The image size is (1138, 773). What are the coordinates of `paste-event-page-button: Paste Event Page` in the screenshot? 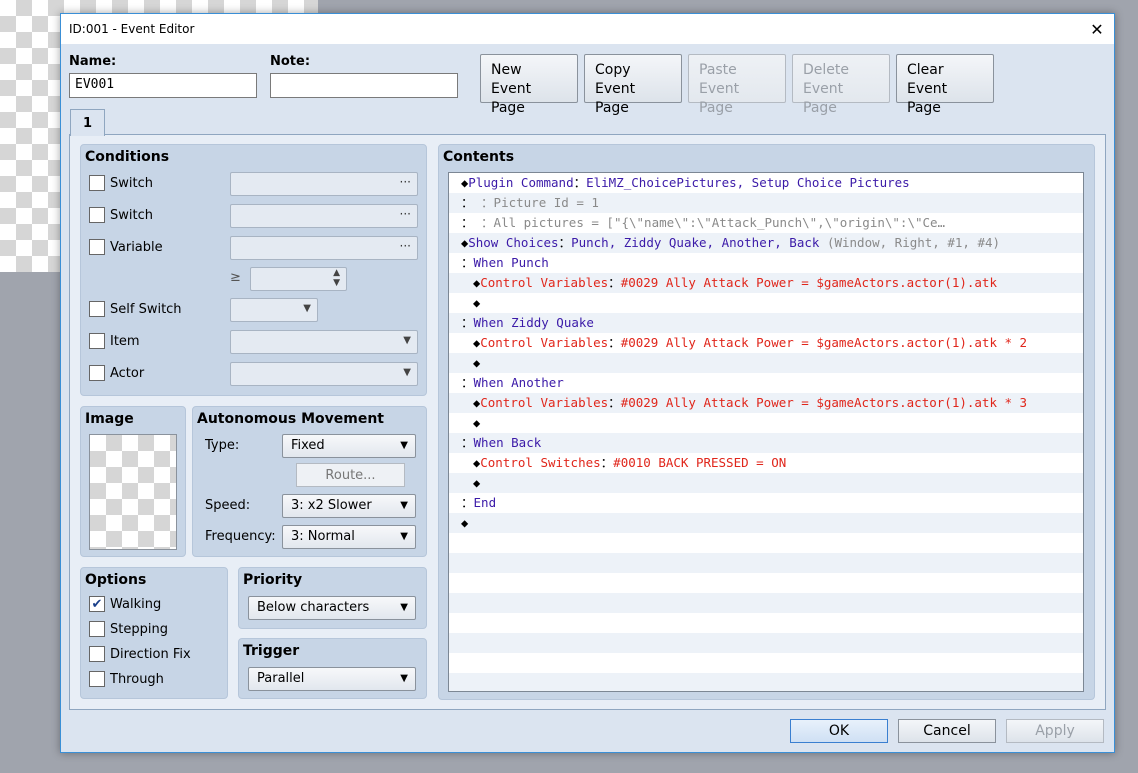 It's located at (737, 85).